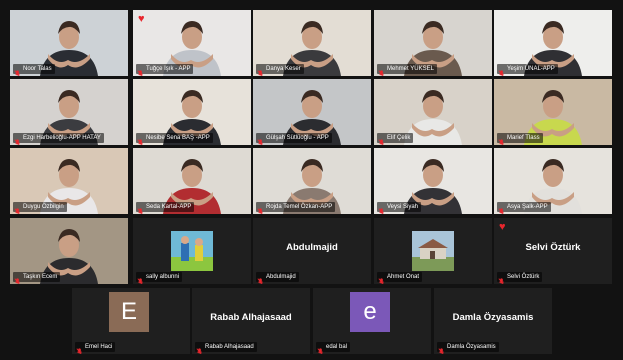 This screenshot has width=623, height=360. I want to click on participant-tile: Abdulmajid Abdulmajid, so click(312, 251).